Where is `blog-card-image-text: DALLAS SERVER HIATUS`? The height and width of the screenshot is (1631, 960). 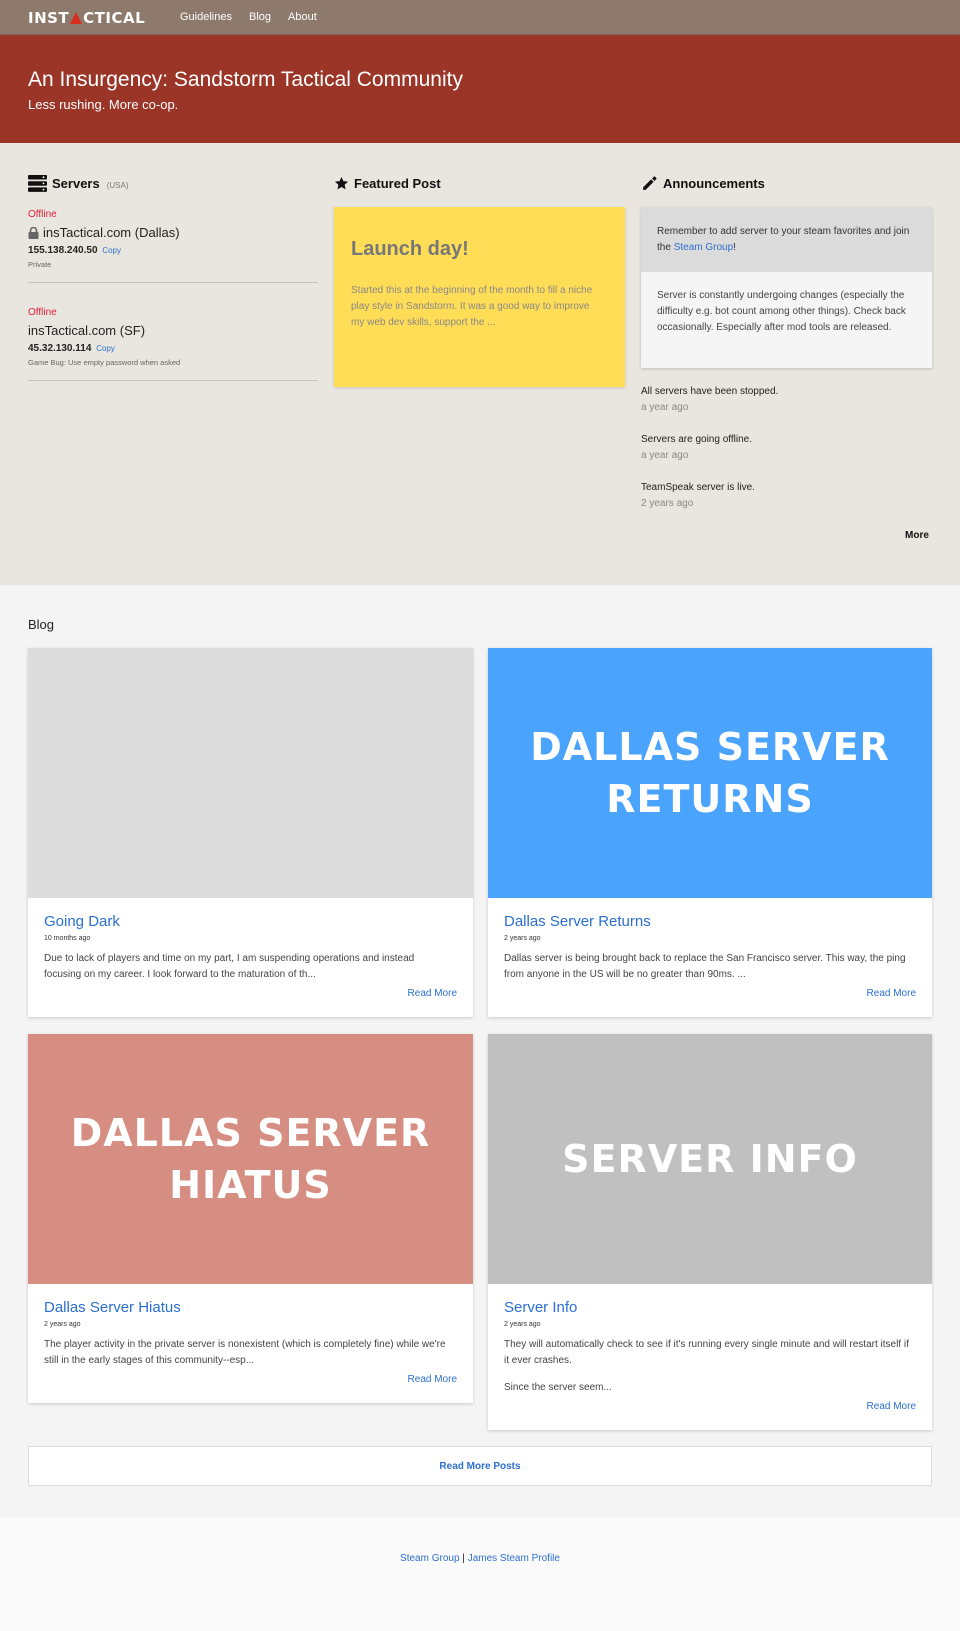 blog-card-image-text: DALLAS SERVER HIATUS is located at coordinates (251, 1159).